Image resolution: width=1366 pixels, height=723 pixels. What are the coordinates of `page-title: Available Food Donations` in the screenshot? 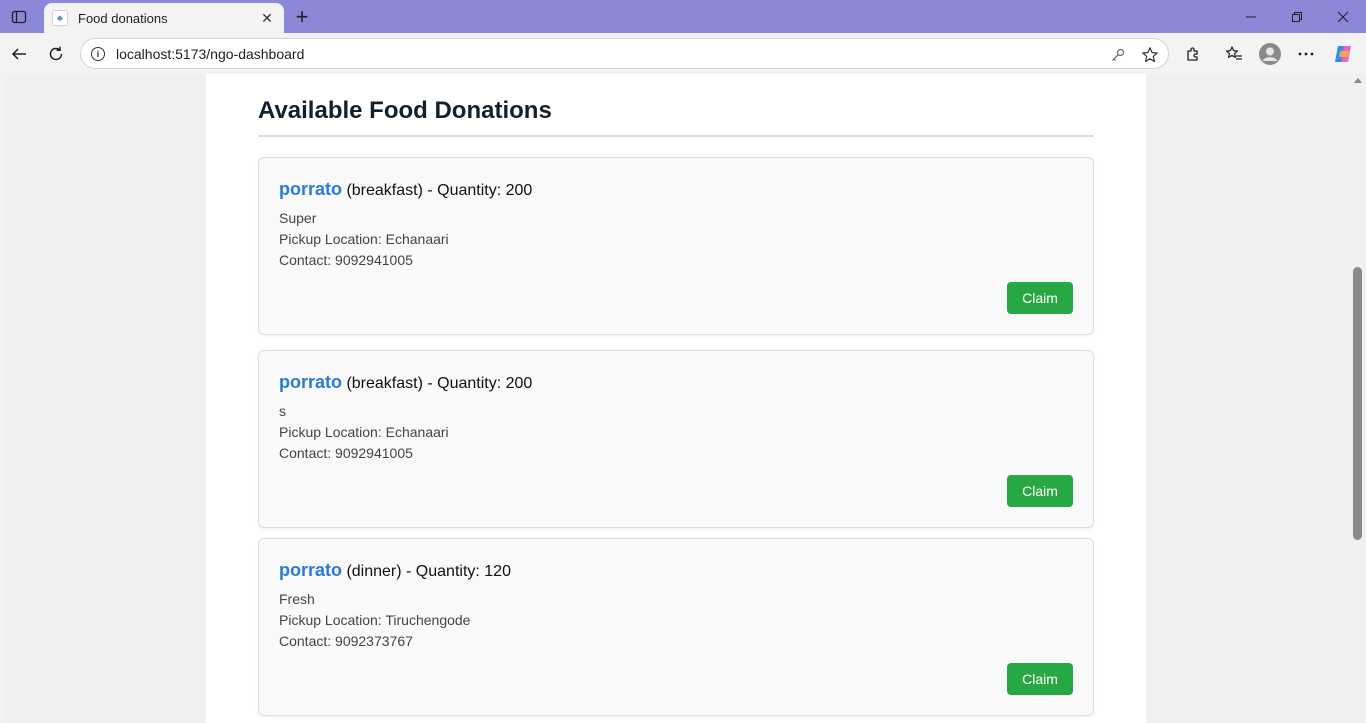 It's located at (405, 110).